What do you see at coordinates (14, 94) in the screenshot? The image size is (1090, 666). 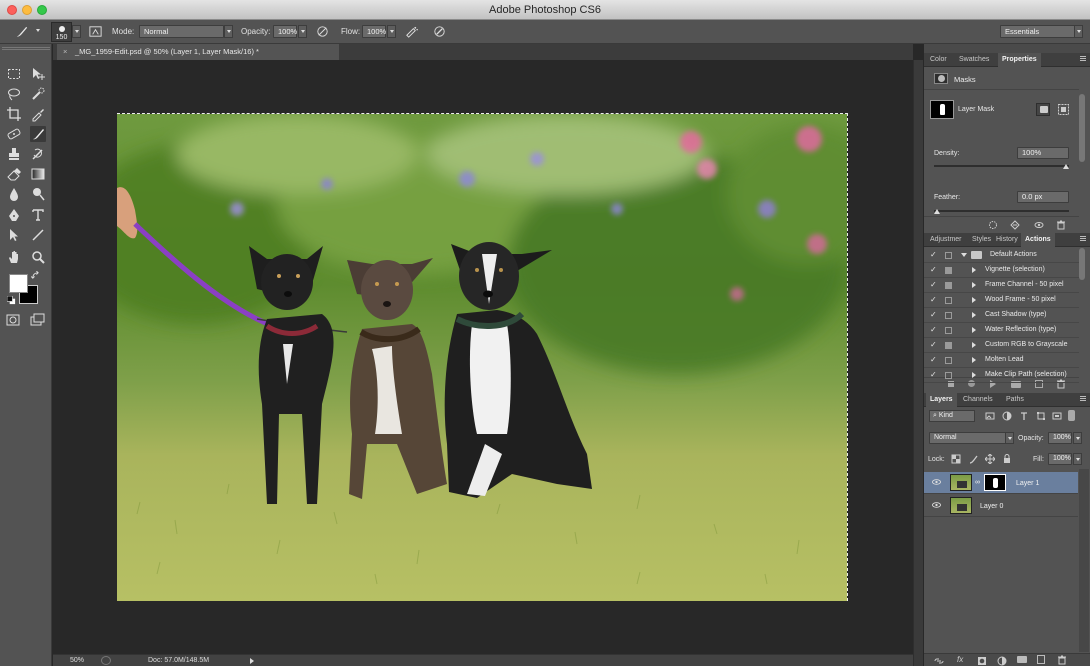 I see `lasso-tool` at bounding box center [14, 94].